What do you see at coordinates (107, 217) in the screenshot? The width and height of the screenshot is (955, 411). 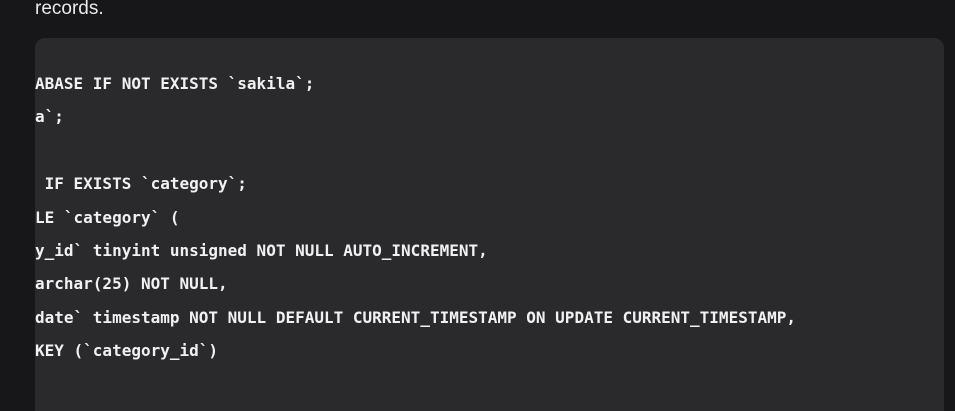 I see `code-line-5: LE `category` (` at bounding box center [107, 217].